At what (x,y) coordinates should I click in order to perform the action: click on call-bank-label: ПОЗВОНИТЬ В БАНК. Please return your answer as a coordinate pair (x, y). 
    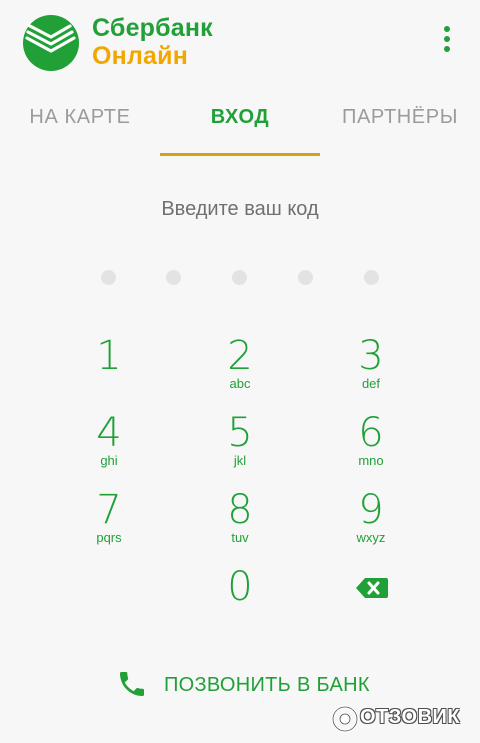
    Looking at the image, I should click on (267, 685).